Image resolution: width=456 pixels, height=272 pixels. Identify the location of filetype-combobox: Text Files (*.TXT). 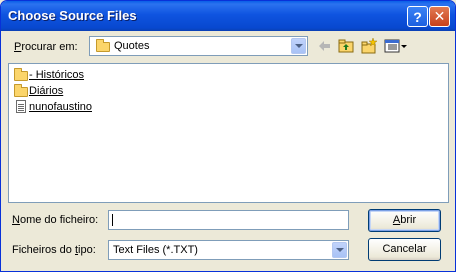
(228, 250).